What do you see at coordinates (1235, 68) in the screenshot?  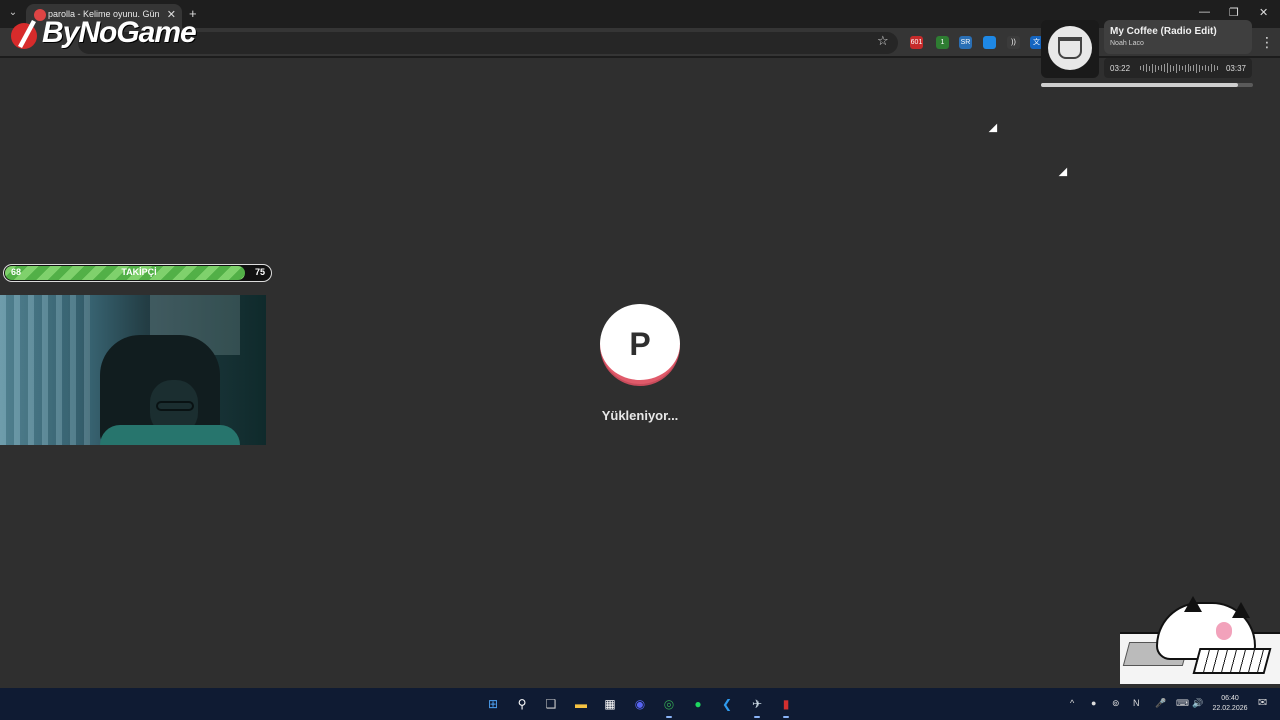 I see `song-total-time: 03:37` at bounding box center [1235, 68].